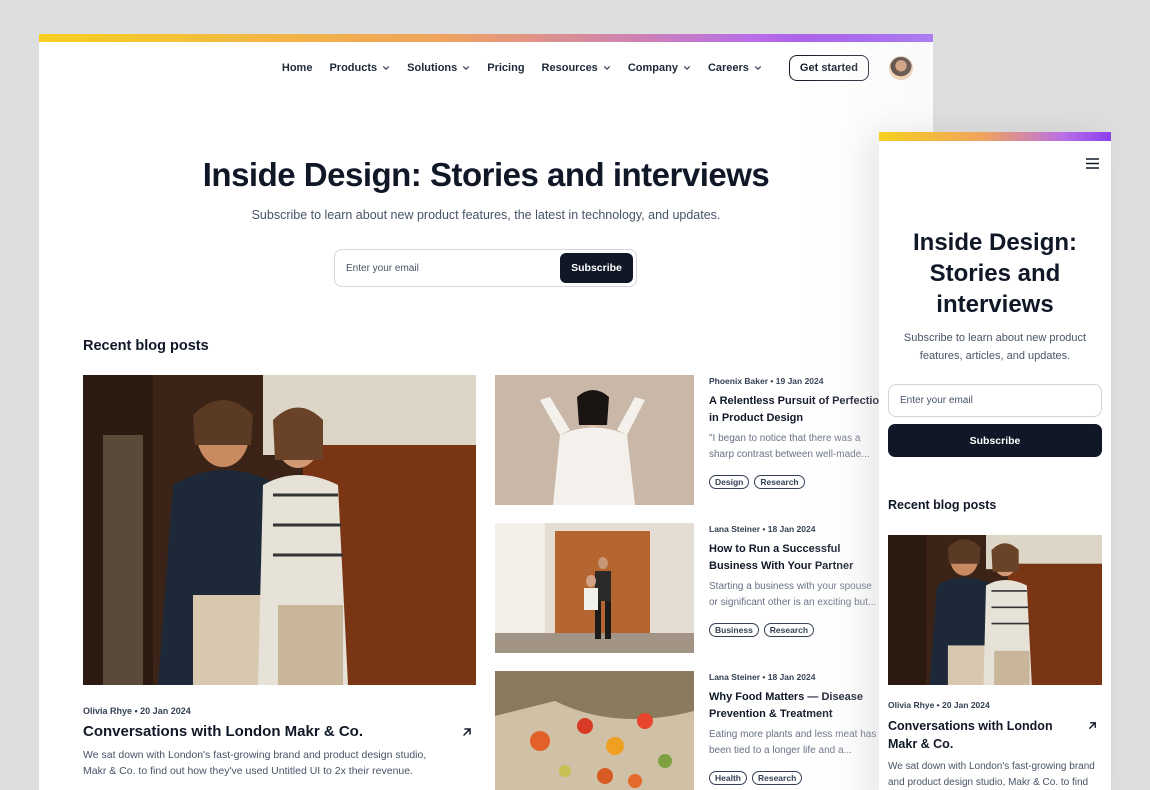 The width and height of the screenshot is (1150, 790). I want to click on mobile-featured-image, so click(995, 610).